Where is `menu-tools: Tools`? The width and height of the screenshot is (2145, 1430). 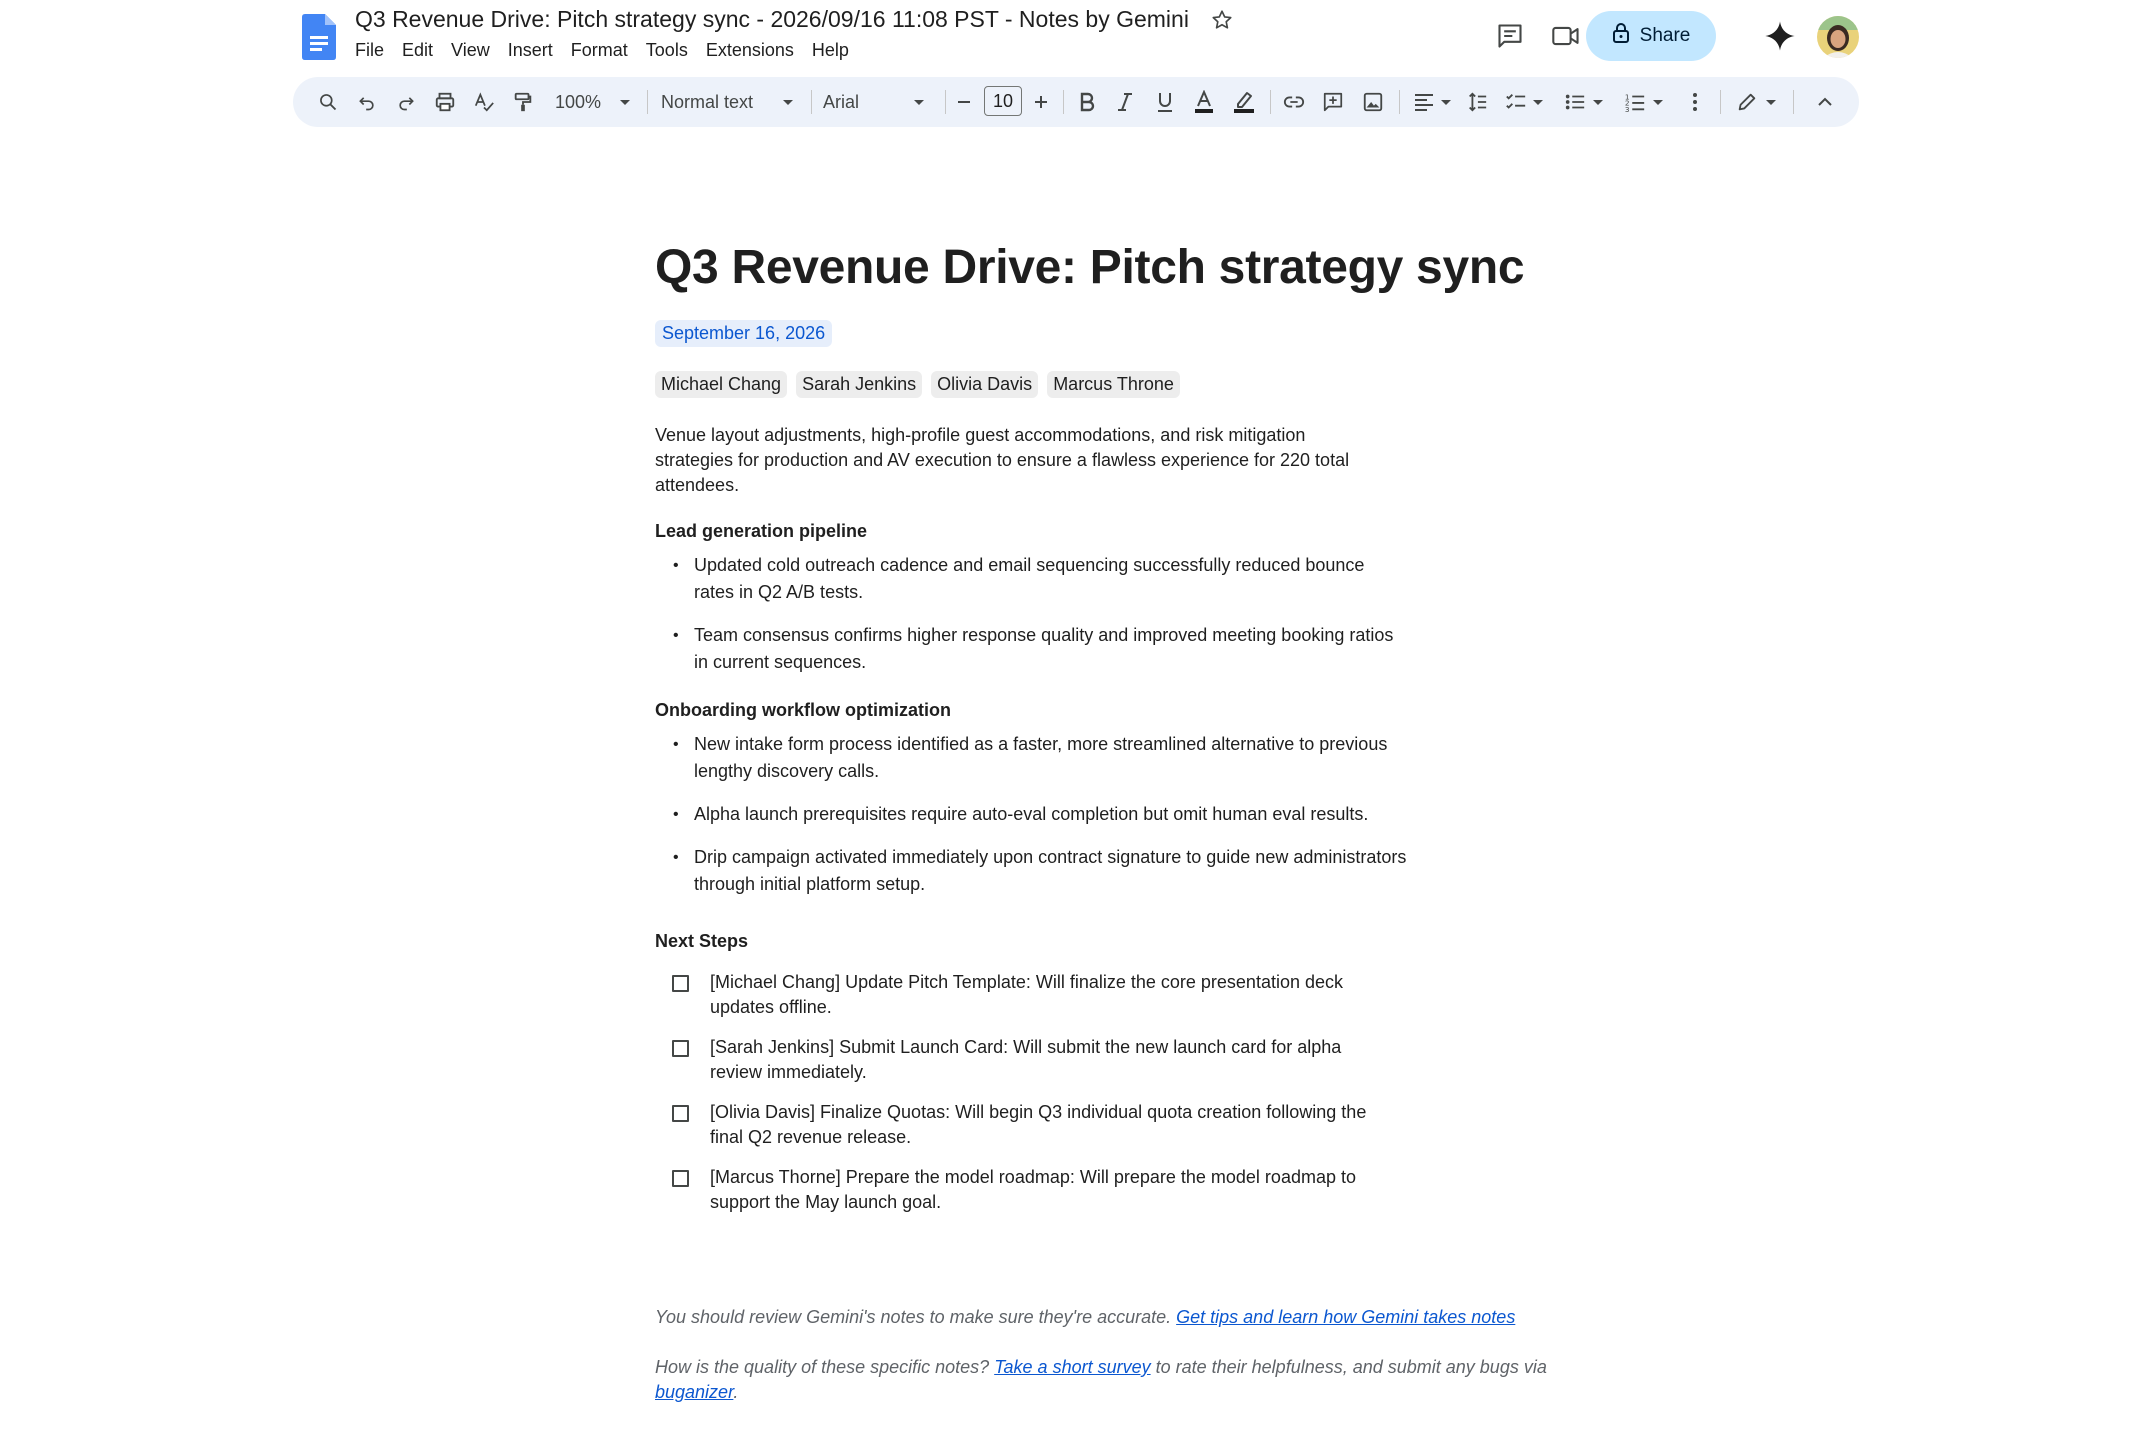
menu-tools: Tools is located at coordinates (672, 50).